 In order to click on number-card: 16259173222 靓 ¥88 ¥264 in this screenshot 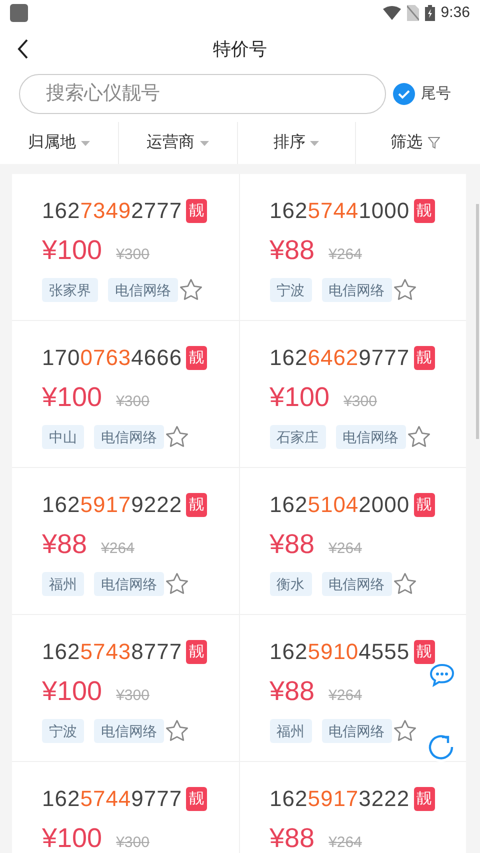, I will do `click(353, 807)`.